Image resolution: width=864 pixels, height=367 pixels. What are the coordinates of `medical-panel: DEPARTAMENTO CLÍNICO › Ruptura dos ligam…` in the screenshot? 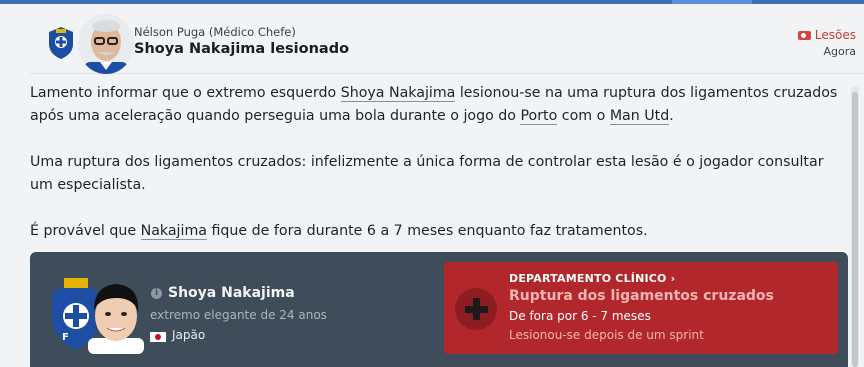 It's located at (641, 308).